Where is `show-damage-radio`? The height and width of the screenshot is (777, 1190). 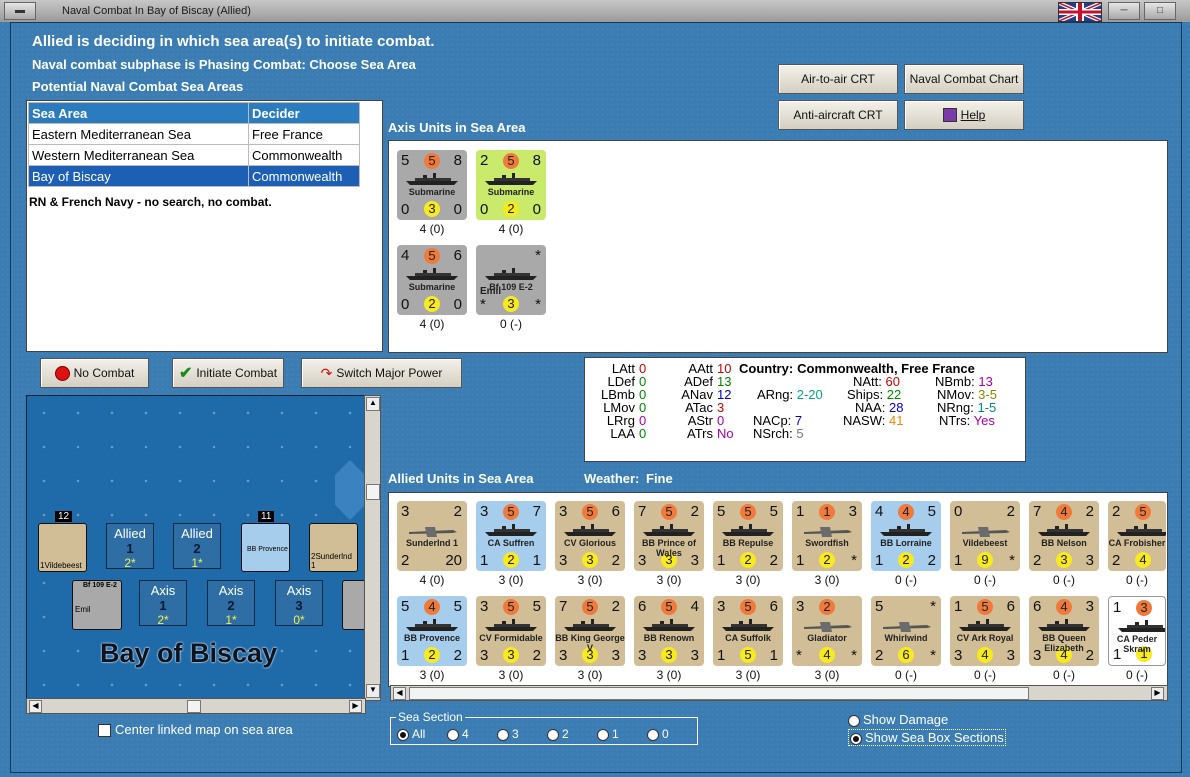 show-damage-radio is located at coordinates (854, 720).